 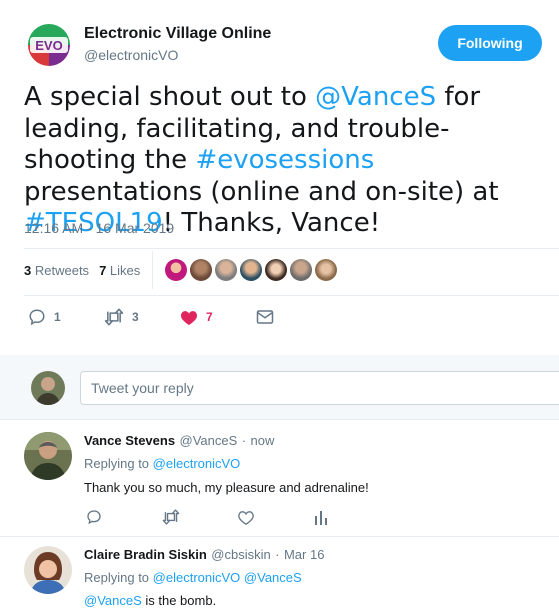 What do you see at coordinates (177, 34) in the screenshot?
I see `author-name: Electronic Village Online` at bounding box center [177, 34].